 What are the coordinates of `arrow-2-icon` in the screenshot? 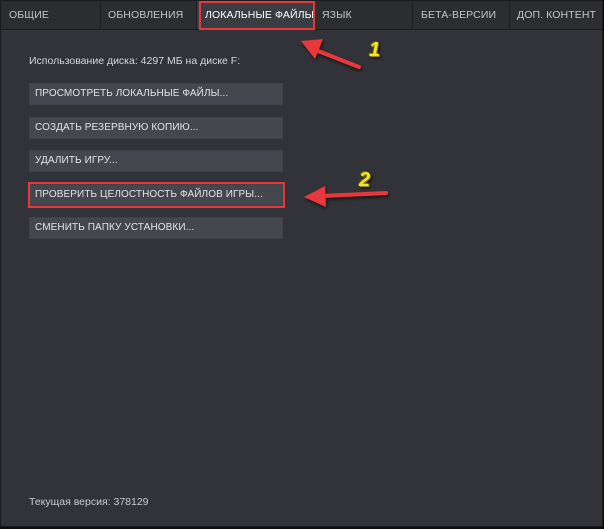 It's located at (346, 196).